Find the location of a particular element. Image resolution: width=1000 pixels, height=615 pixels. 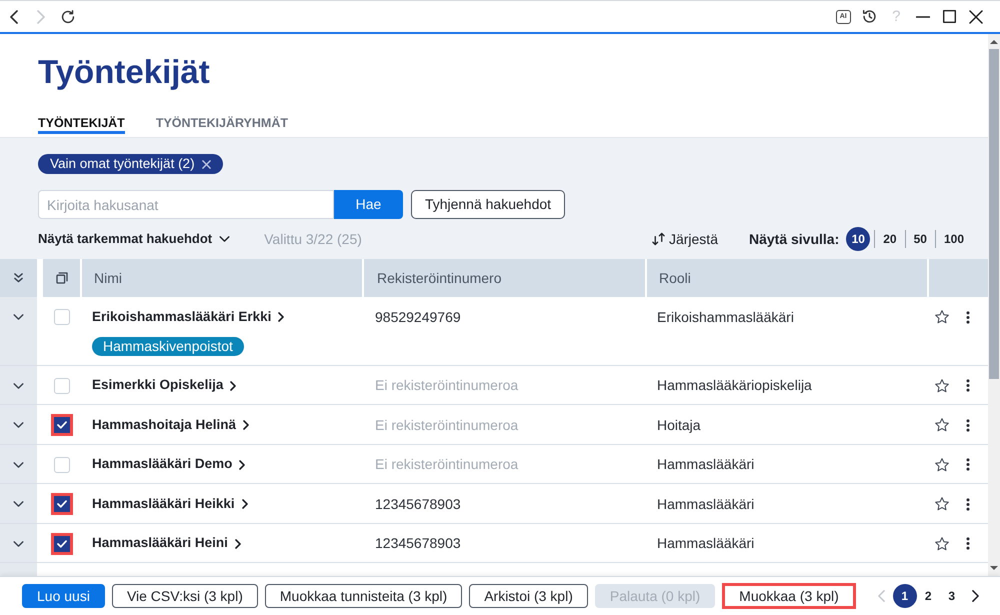

page-size-label: Näytä sivulla: is located at coordinates (794, 239).